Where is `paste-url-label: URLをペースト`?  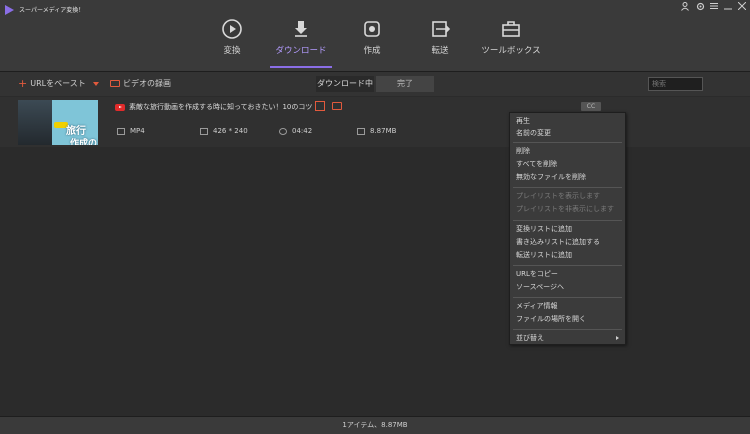 paste-url-label: URLをペースト is located at coordinates (58, 83).